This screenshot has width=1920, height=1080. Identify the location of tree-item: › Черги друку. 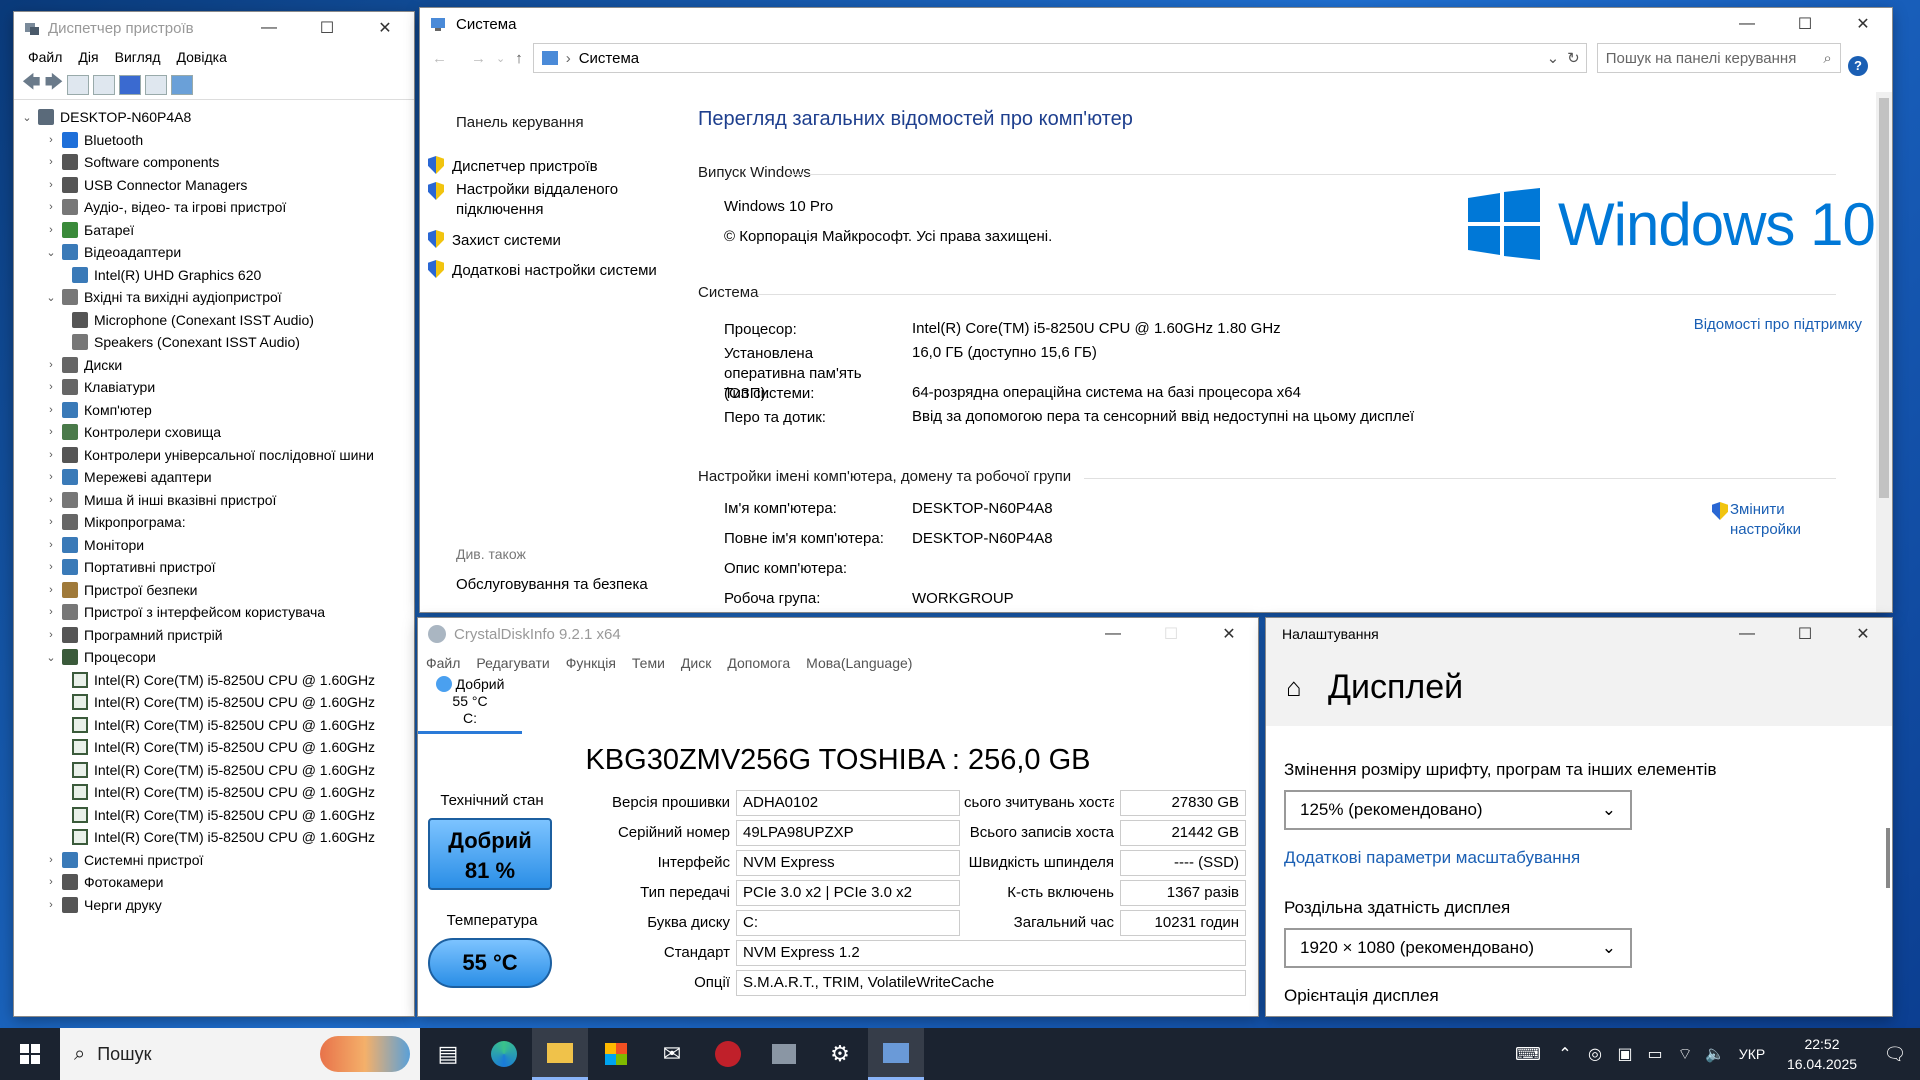
(214, 905).